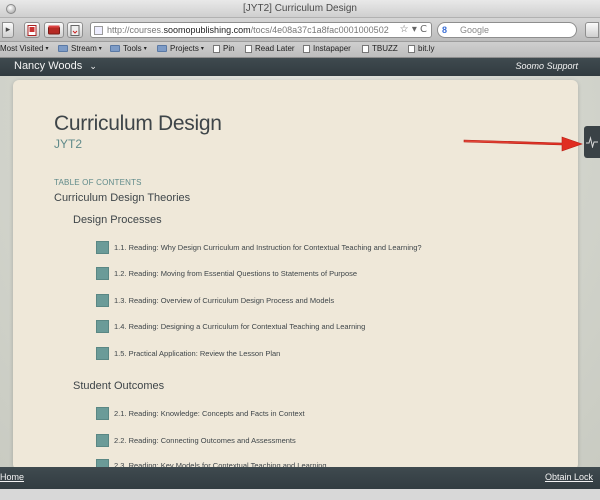  I want to click on toc-heading: TABLE OF CONTENTS, so click(98, 182).